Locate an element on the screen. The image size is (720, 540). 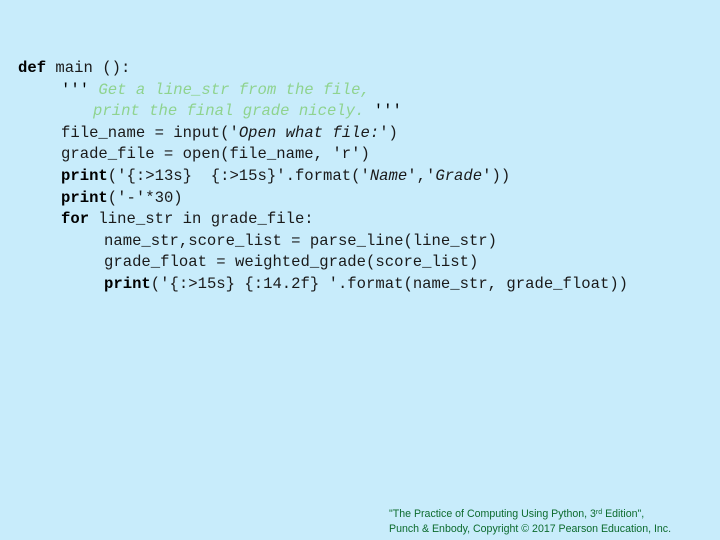
code-text: main (): is located at coordinates (88, 68).